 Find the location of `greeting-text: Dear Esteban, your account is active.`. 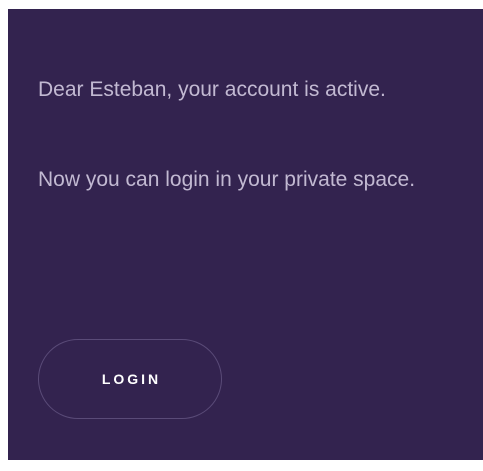

greeting-text: Dear Esteban, your account is active. is located at coordinates (212, 89).